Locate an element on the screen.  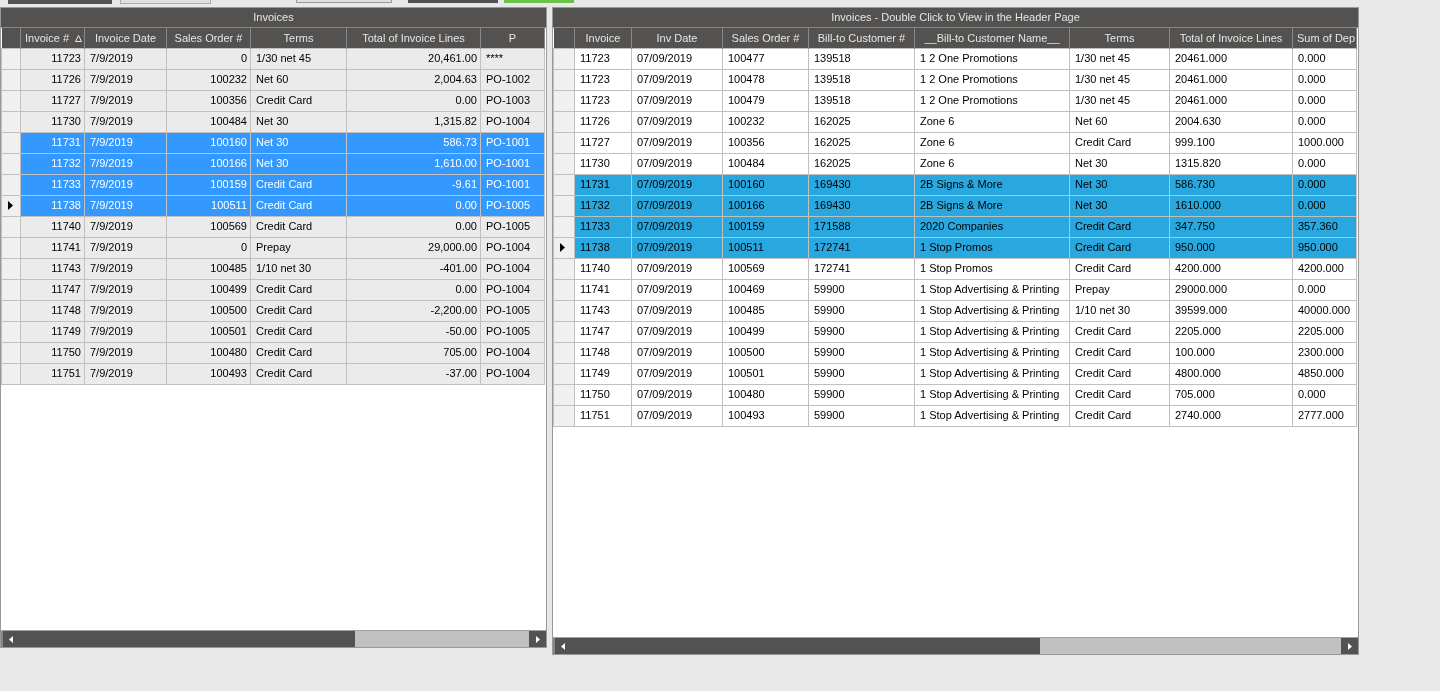
table-row: 11727 7/9/2019 100356 Credit Card 0.00 PO-1003 is located at coordinates (273, 100).